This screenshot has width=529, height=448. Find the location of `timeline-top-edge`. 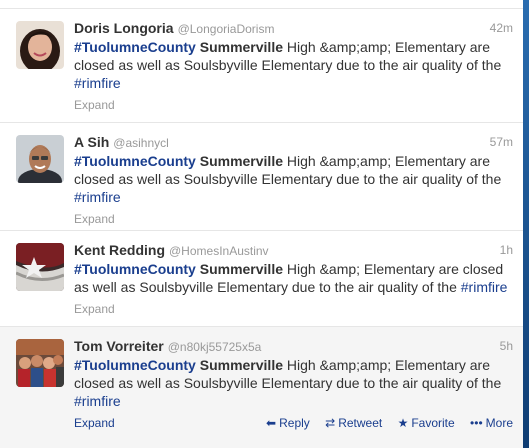

timeline-top-edge is located at coordinates (261, 4).